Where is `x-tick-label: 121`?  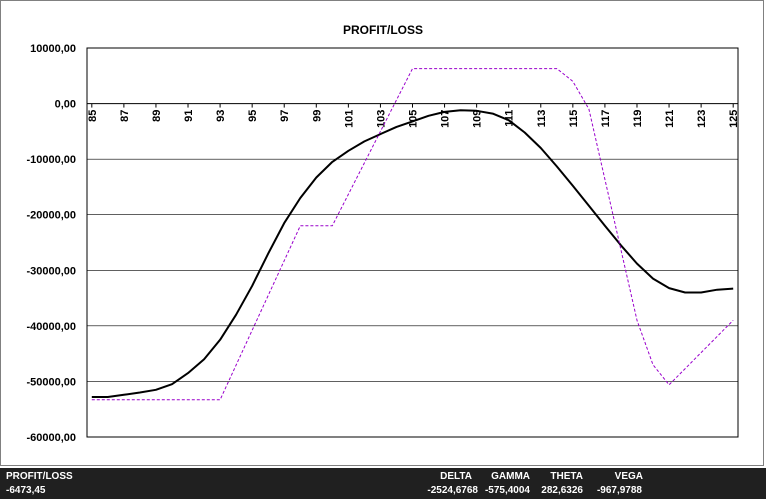
x-tick-label: 121 is located at coordinates (670, 119).